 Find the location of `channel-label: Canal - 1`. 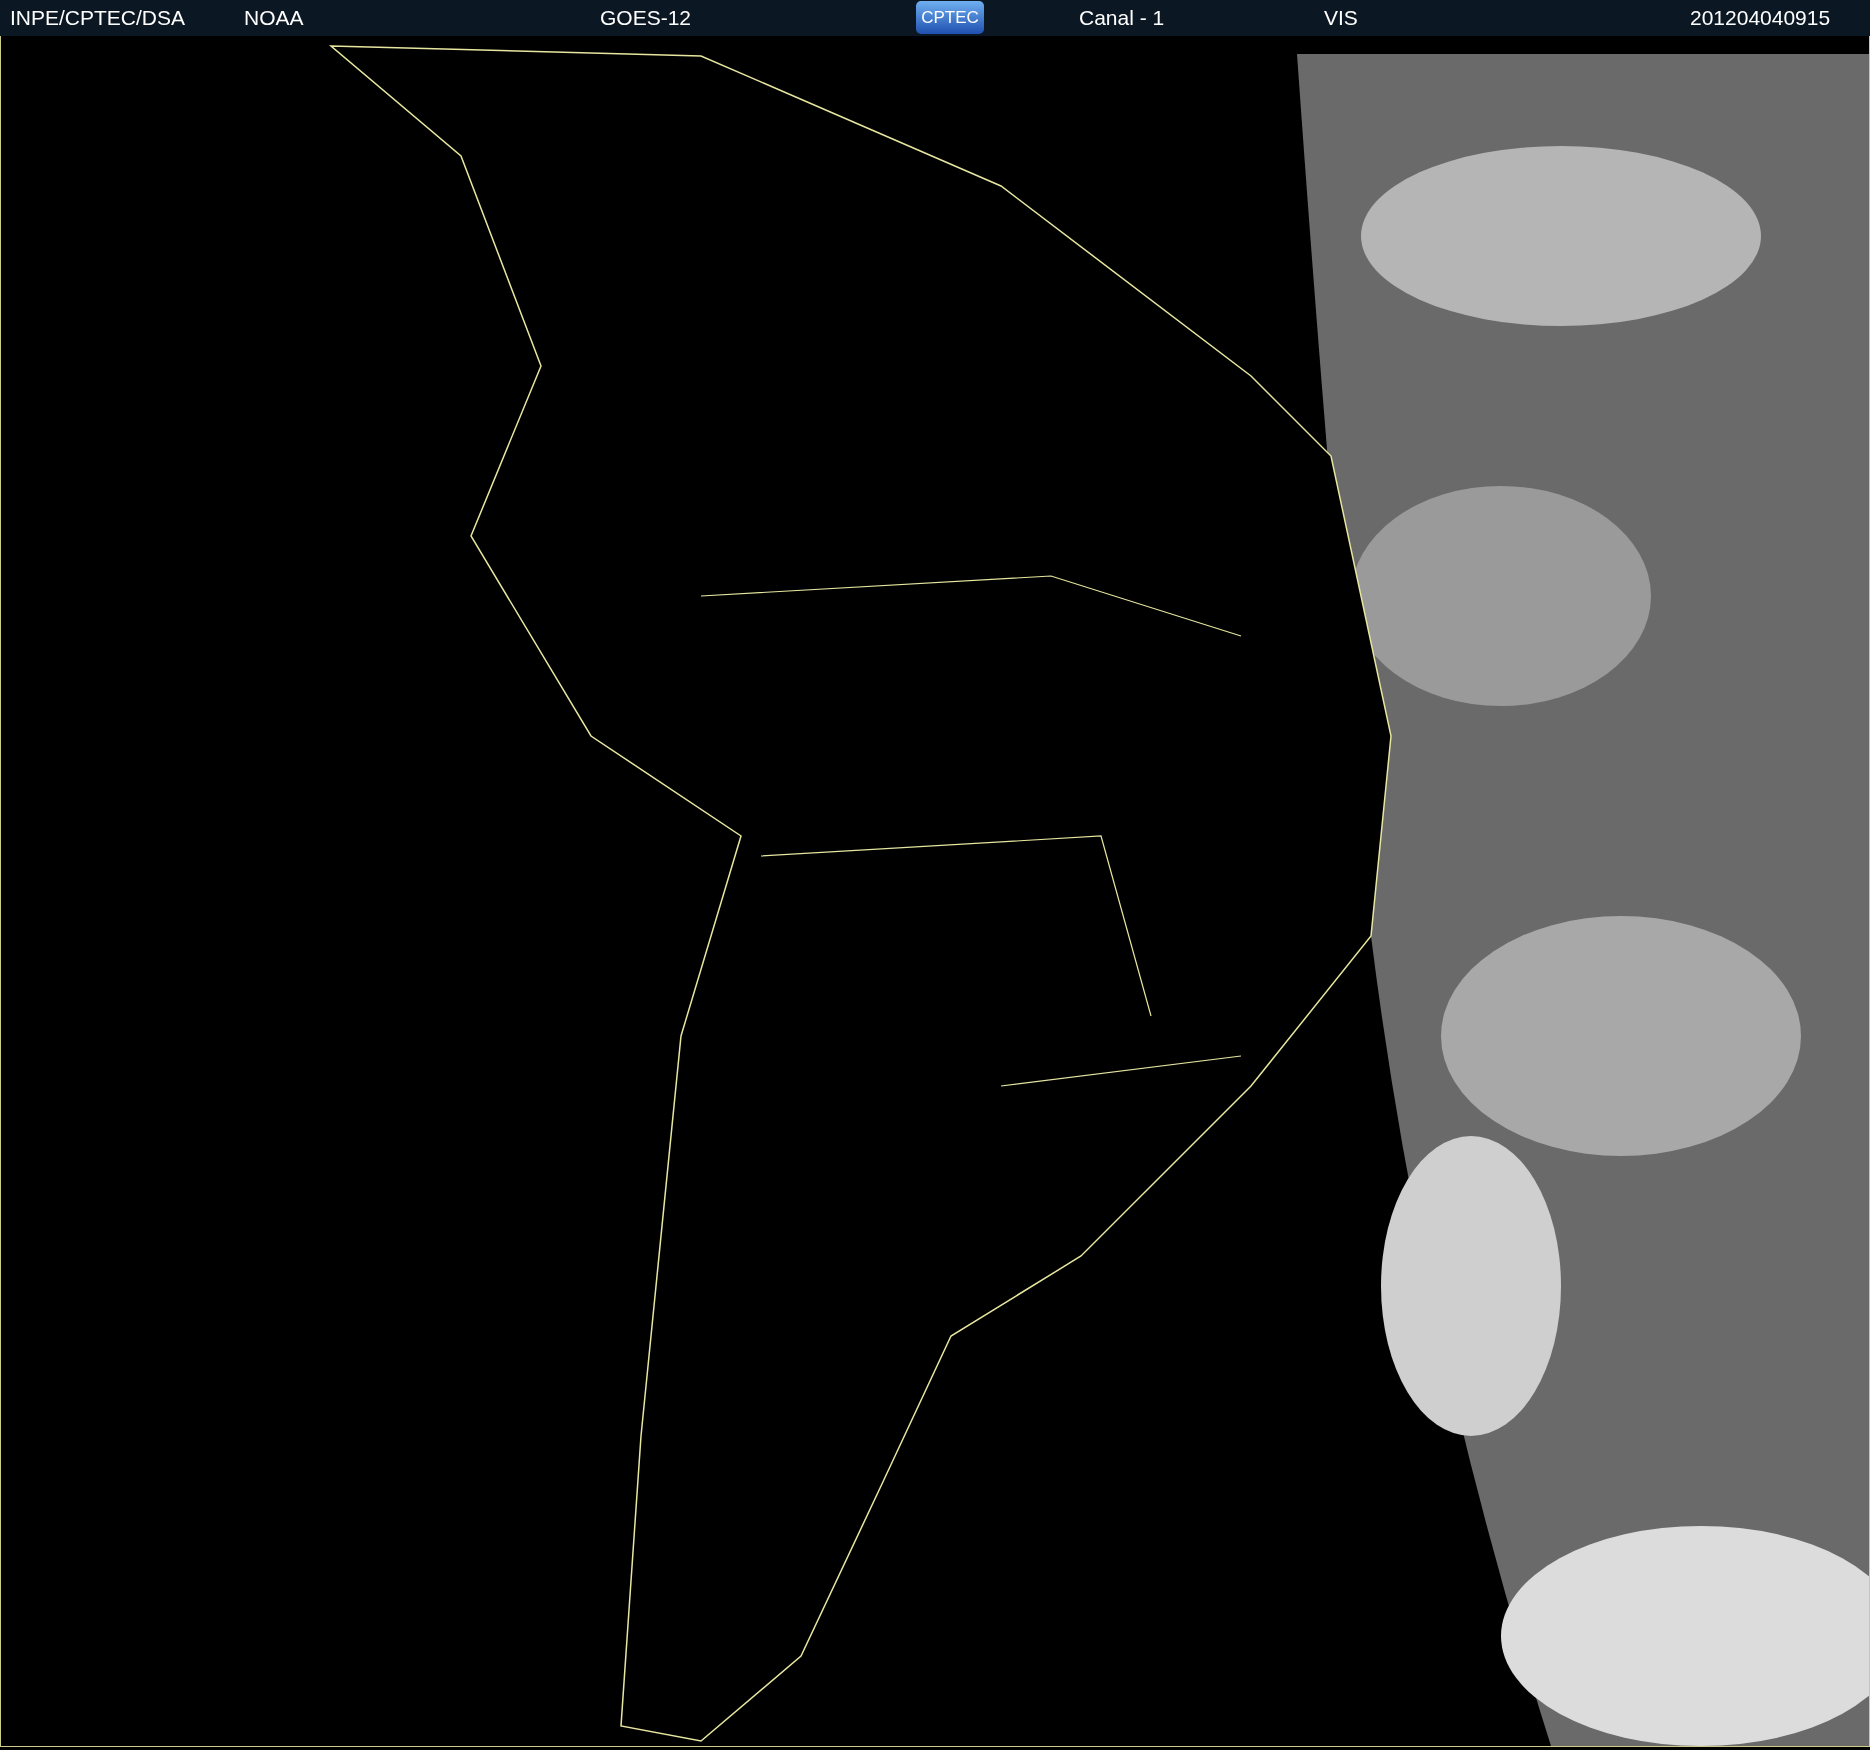

channel-label: Canal - 1 is located at coordinates (1122, 18).